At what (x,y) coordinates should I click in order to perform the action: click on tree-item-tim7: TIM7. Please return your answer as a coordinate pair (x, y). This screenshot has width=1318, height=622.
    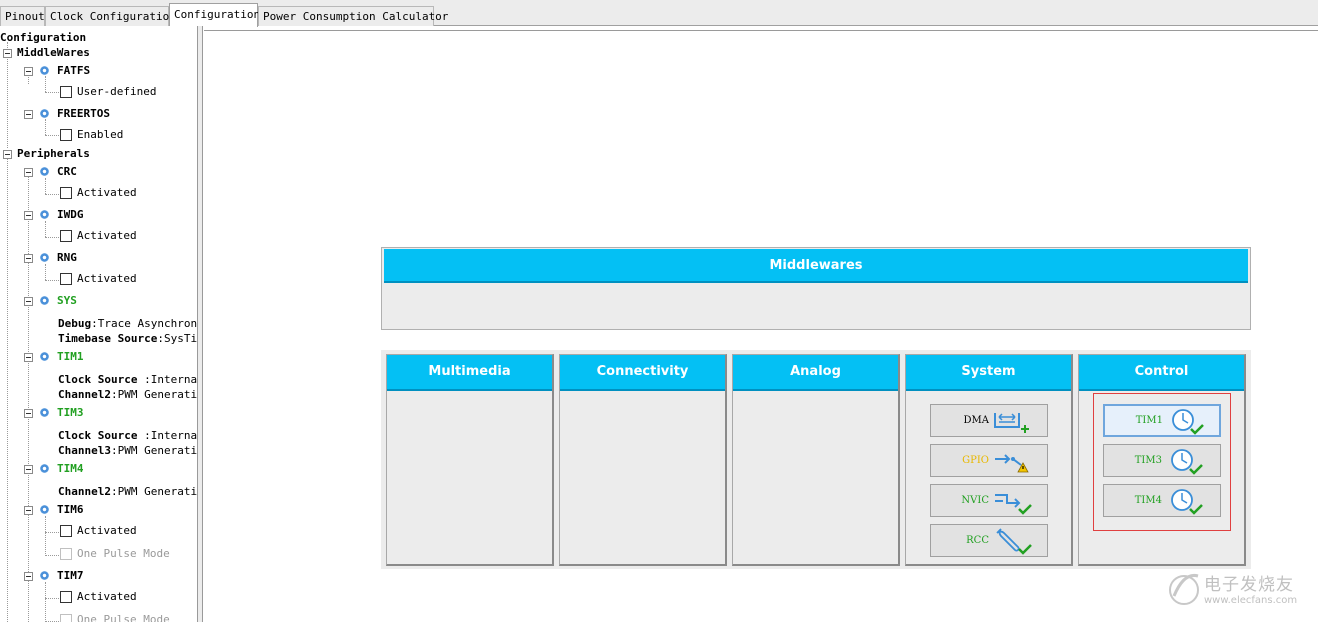
    Looking at the image, I should click on (70, 576).